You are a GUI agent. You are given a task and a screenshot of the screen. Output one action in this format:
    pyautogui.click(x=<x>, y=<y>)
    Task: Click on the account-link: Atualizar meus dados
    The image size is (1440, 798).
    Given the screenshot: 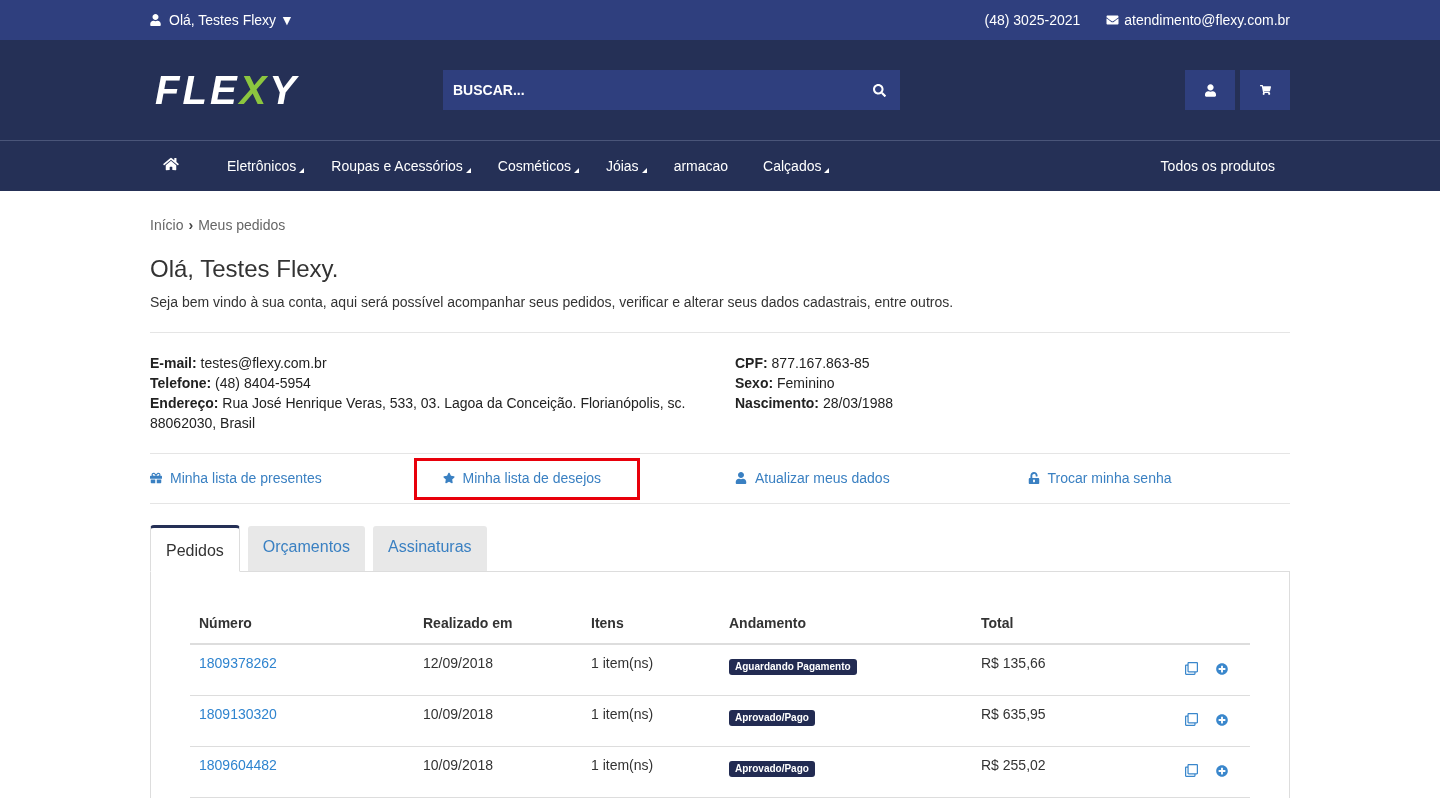 What is the action you would take?
    pyautogui.click(x=812, y=477)
    